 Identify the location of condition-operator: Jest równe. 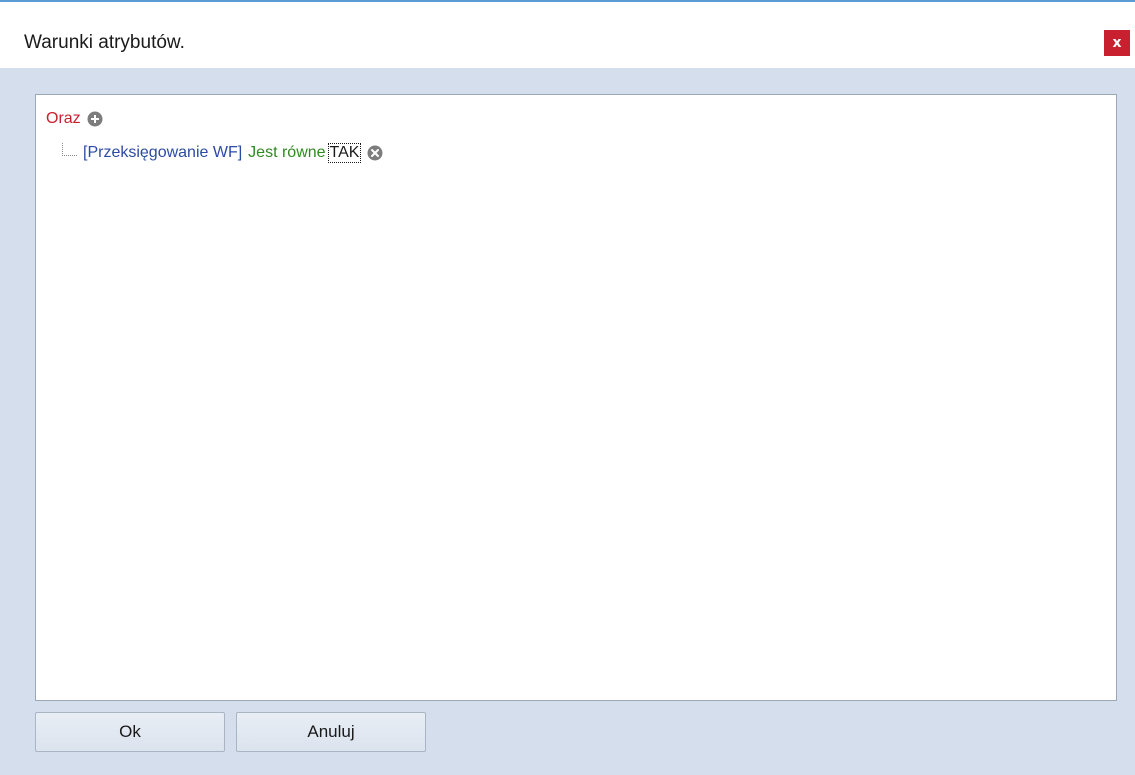
(286, 153).